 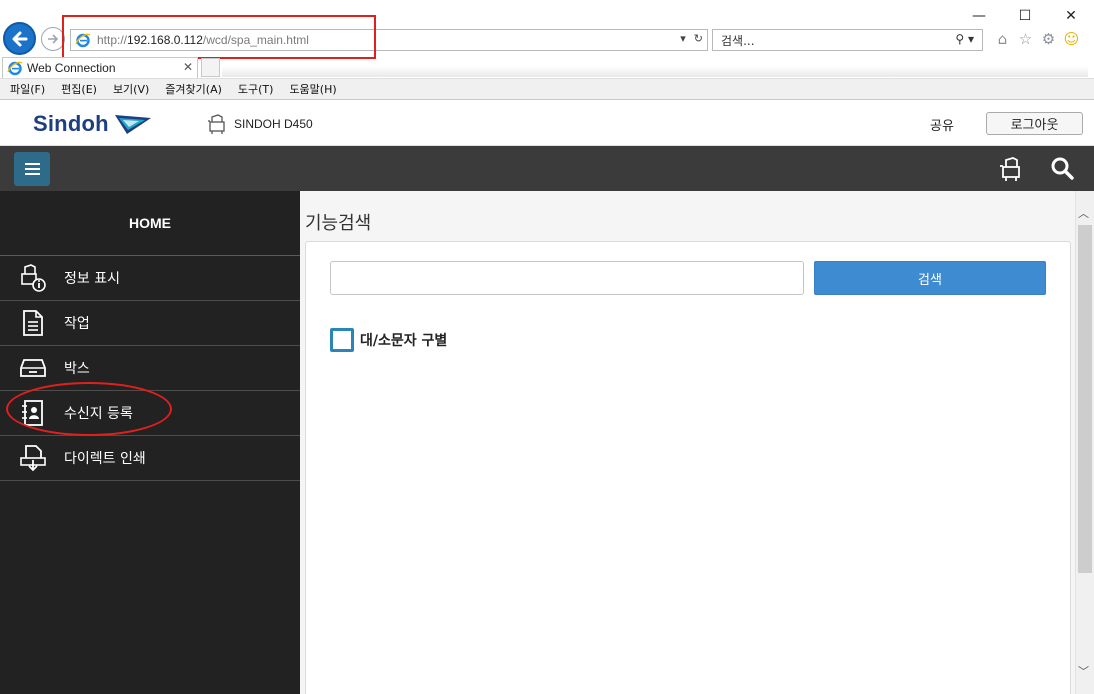 What do you see at coordinates (342, 340) in the screenshot?
I see `case-sensitive-checkbox` at bounding box center [342, 340].